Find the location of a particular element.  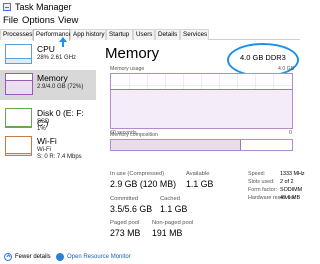

disk-graph-thumbnail is located at coordinates (18, 118).